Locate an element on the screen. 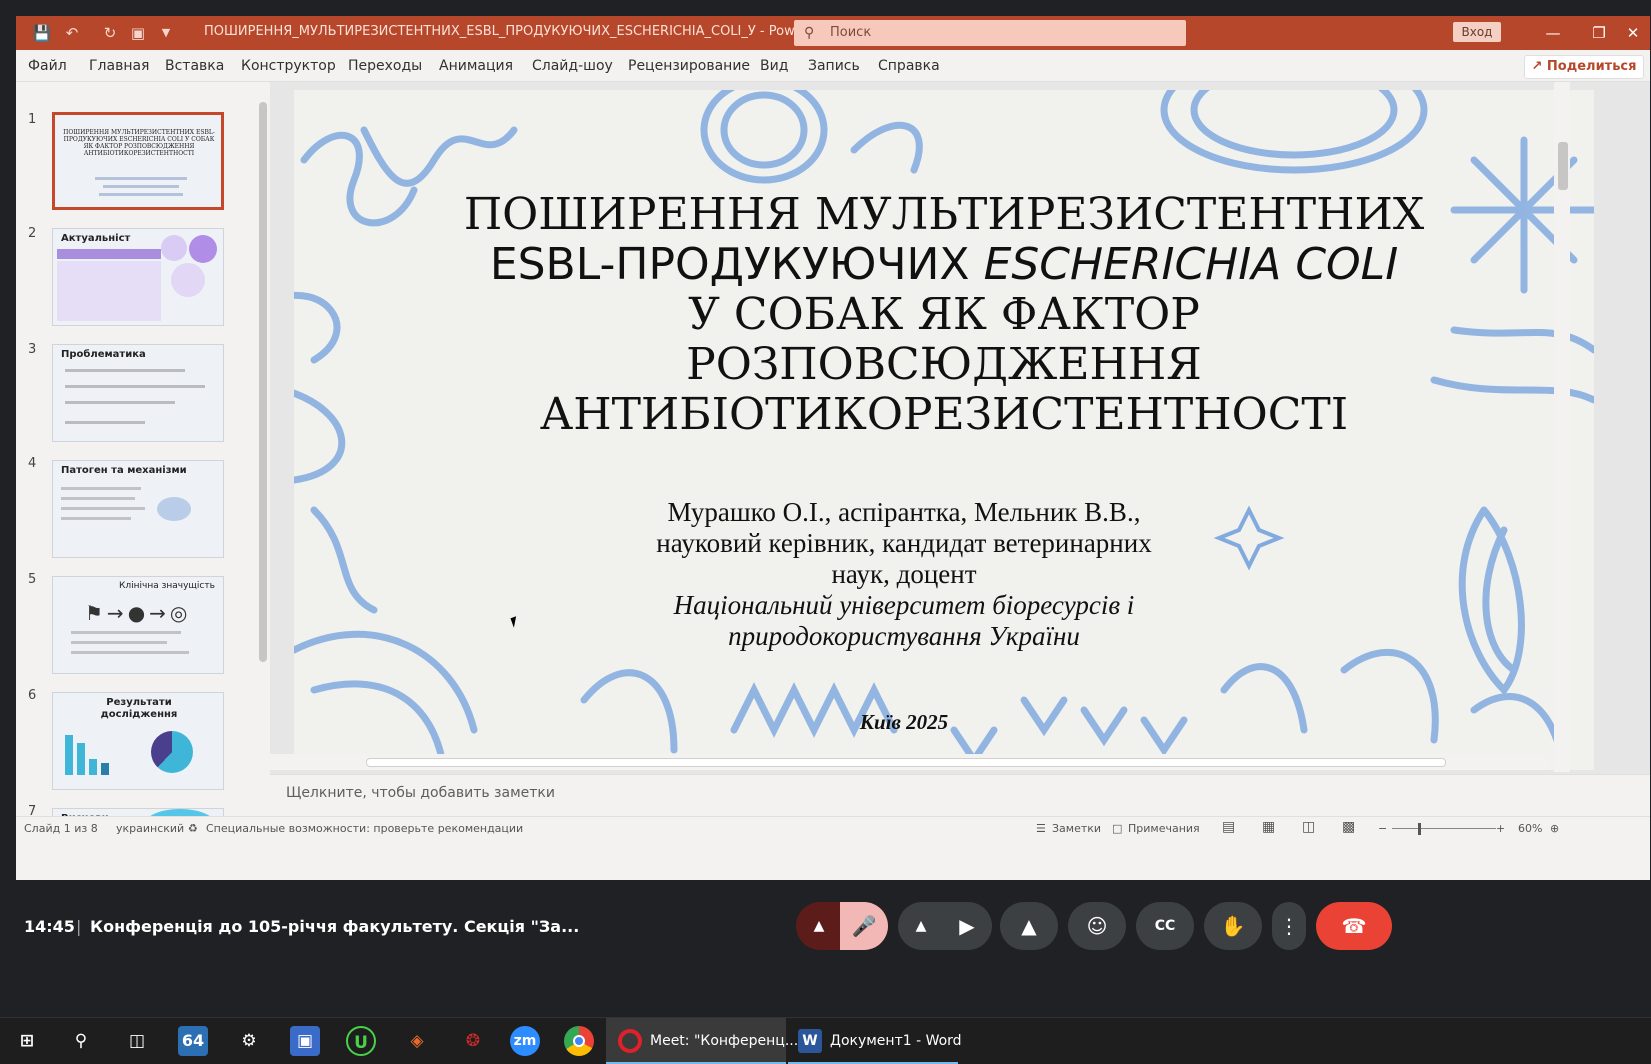  more-vertical-icon: ⋮ is located at coordinates (1289, 926).